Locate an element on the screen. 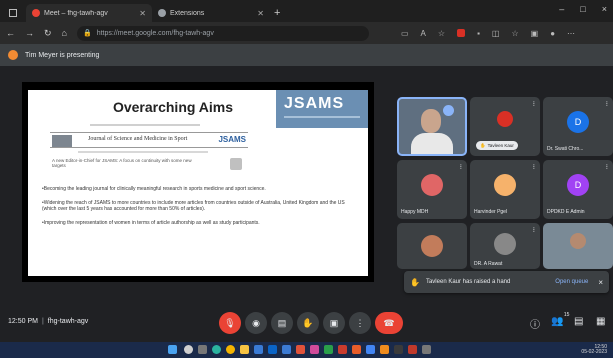 This screenshot has width=613, height=358. participant-tile: ⁝ Harvinder Pgel is located at coordinates (505, 189).